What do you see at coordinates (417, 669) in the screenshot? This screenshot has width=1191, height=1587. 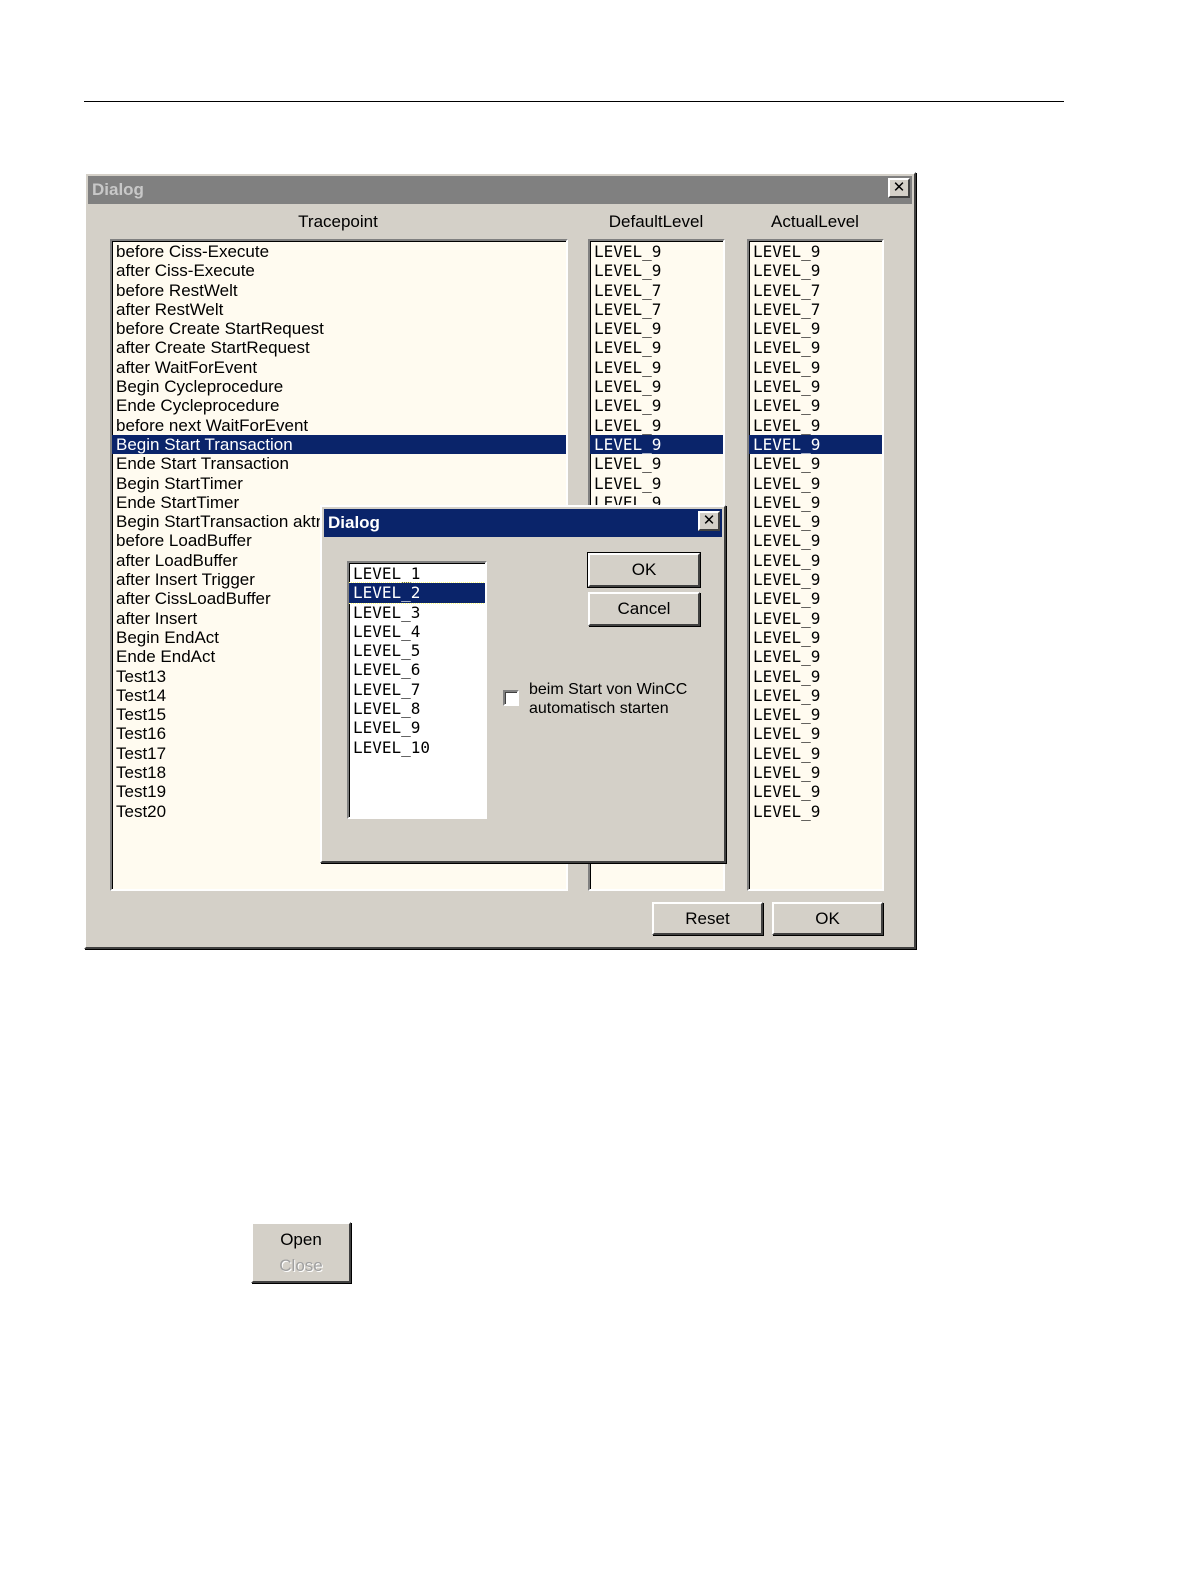 I see `level-item: LEVEL_6` at bounding box center [417, 669].